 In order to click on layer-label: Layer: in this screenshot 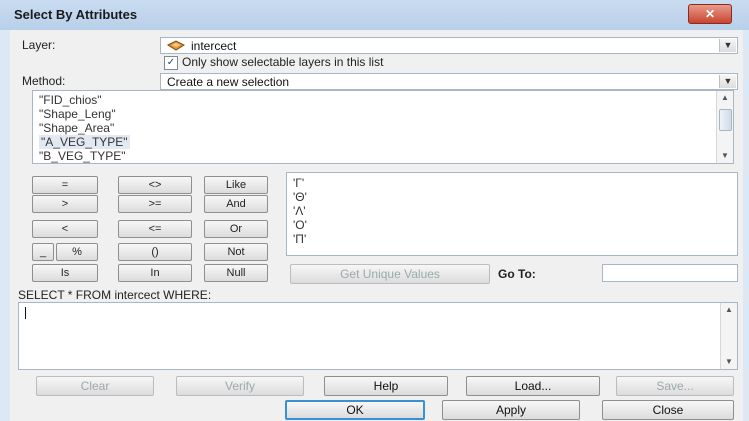, I will do `click(39, 45)`.